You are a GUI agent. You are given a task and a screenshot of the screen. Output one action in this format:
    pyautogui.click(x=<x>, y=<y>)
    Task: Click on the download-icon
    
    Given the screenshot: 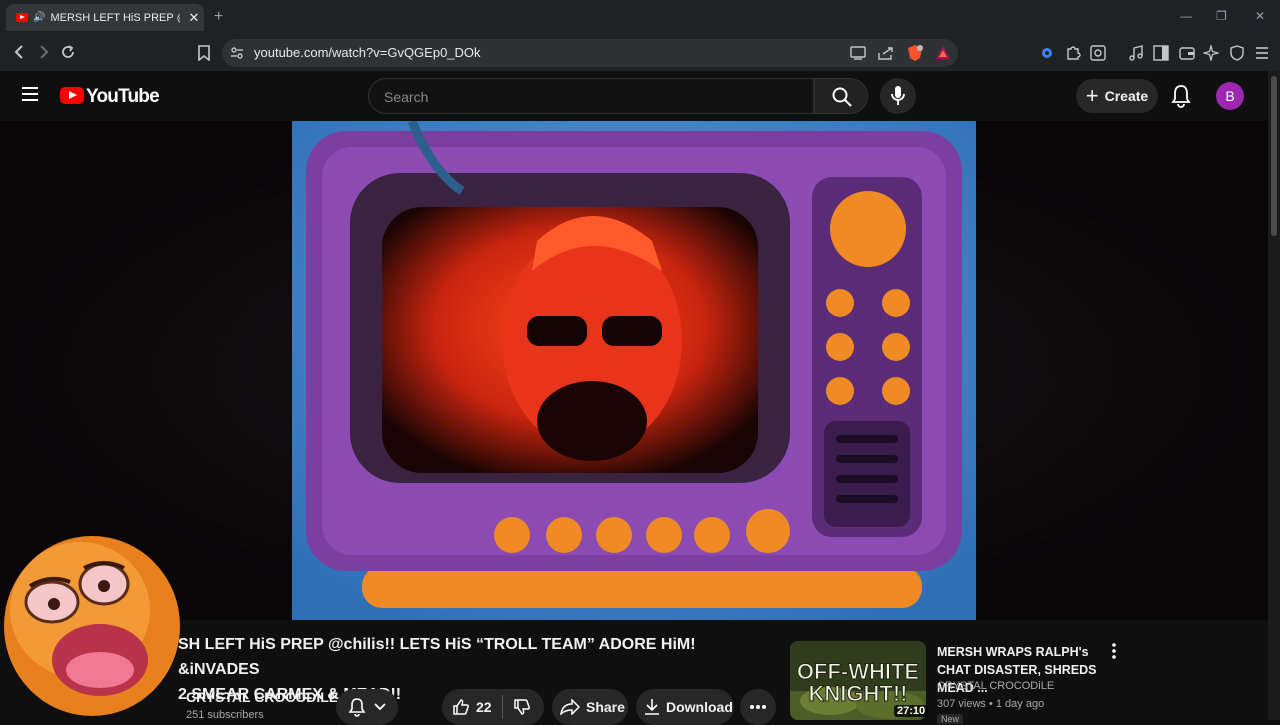 What is the action you would take?
    pyautogui.click(x=652, y=707)
    